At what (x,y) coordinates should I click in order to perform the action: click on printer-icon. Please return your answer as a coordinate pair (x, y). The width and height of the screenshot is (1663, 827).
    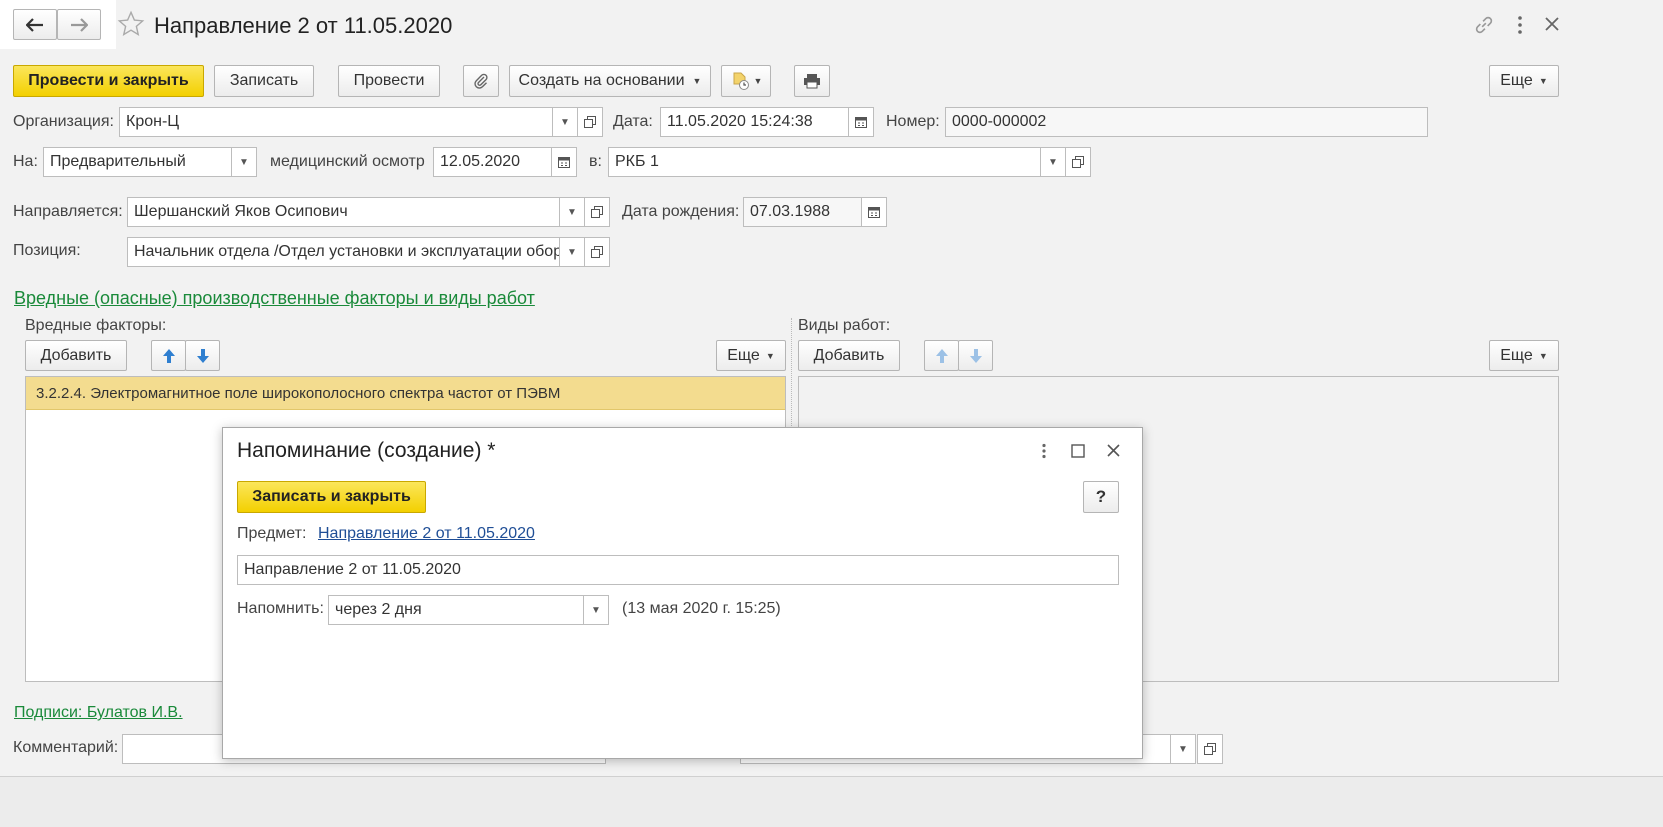
    Looking at the image, I should click on (812, 81).